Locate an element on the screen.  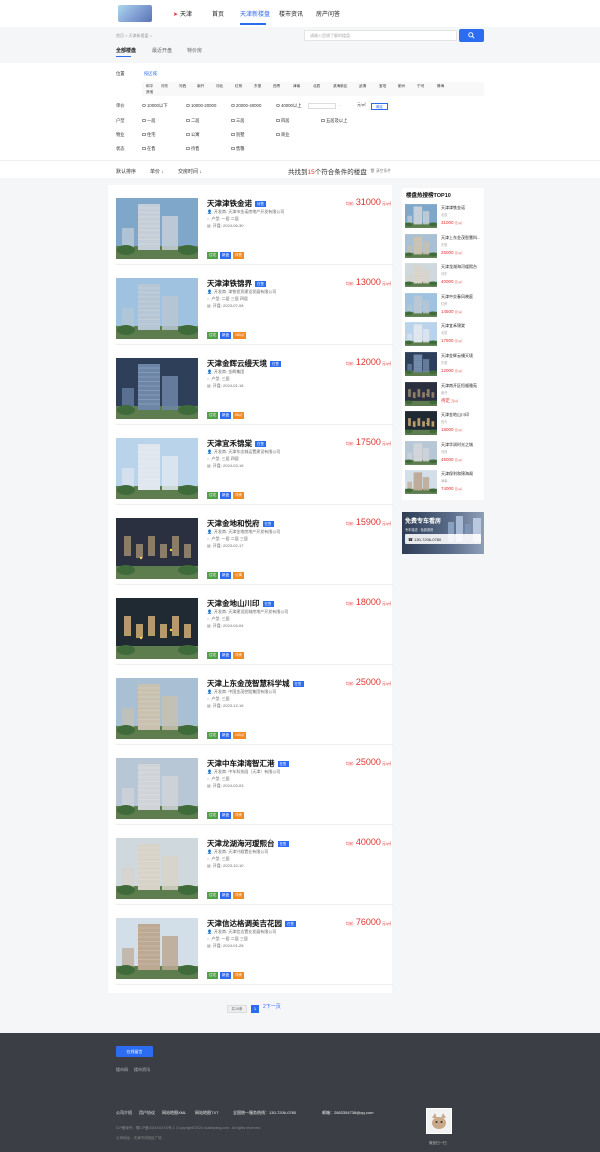
price-option: 10000以下 is located at coordinates (157, 106).